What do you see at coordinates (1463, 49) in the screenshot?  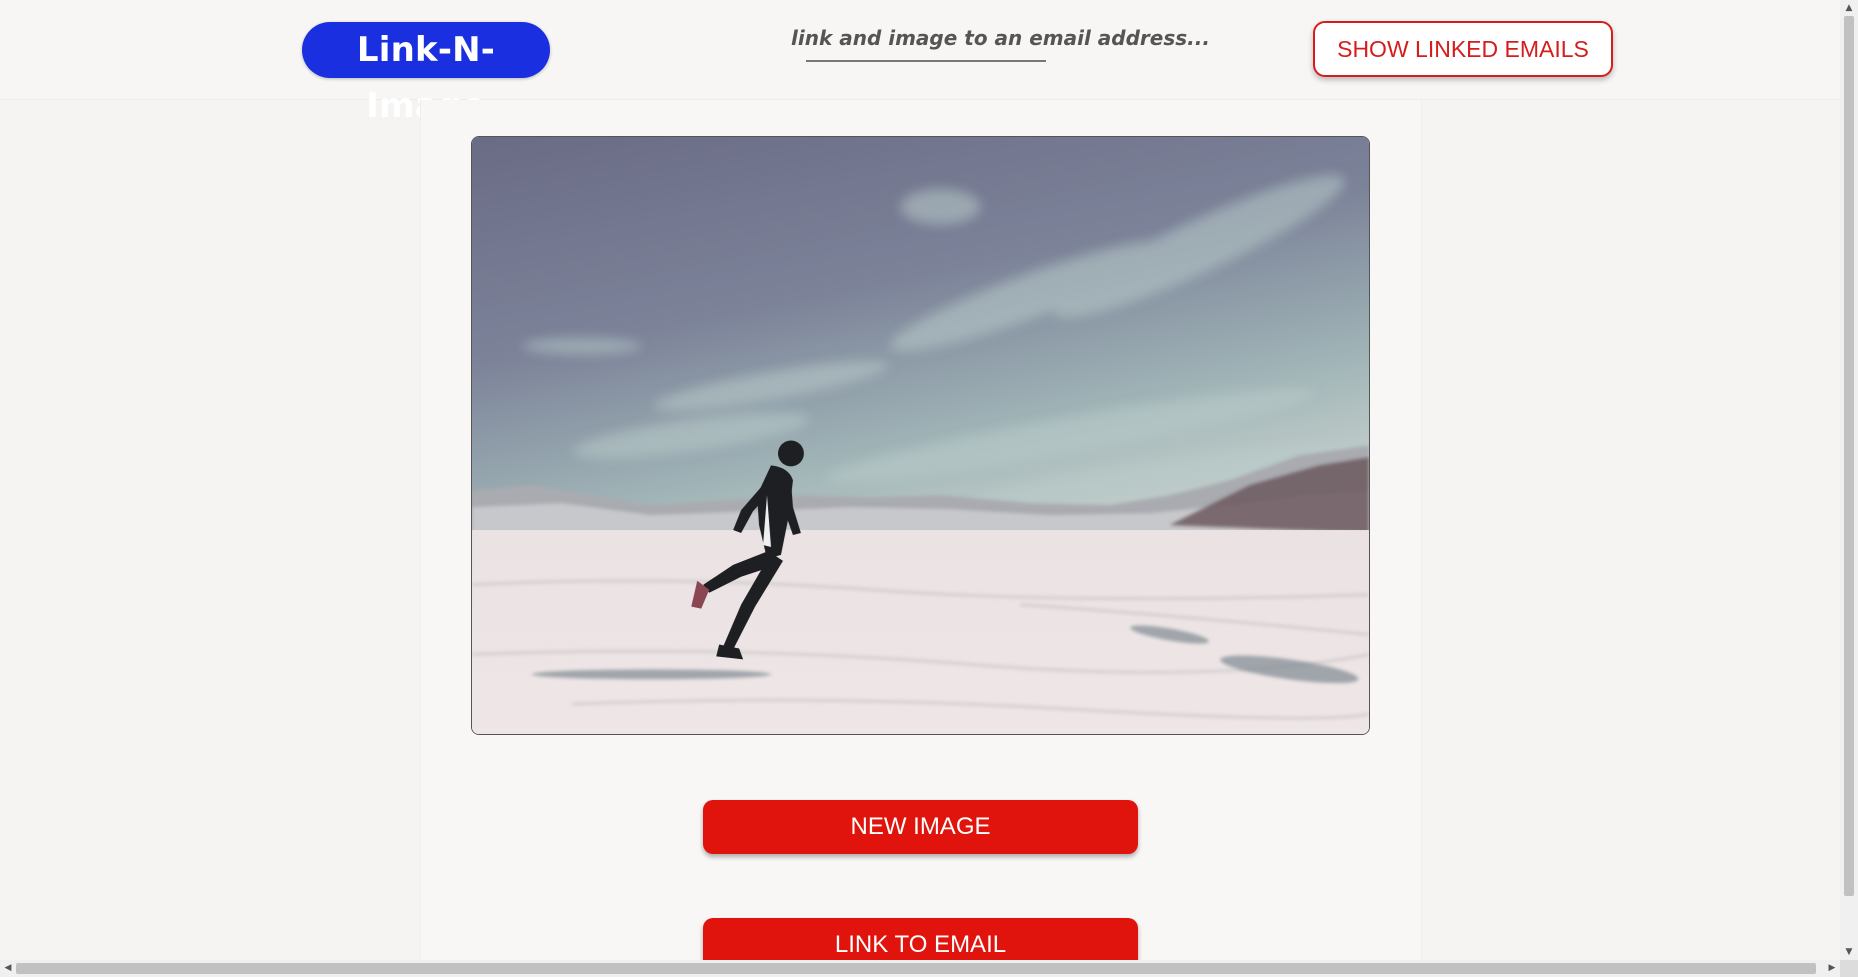 I see `show-linked-emails-button: SHOW LINKED EMAILS` at bounding box center [1463, 49].